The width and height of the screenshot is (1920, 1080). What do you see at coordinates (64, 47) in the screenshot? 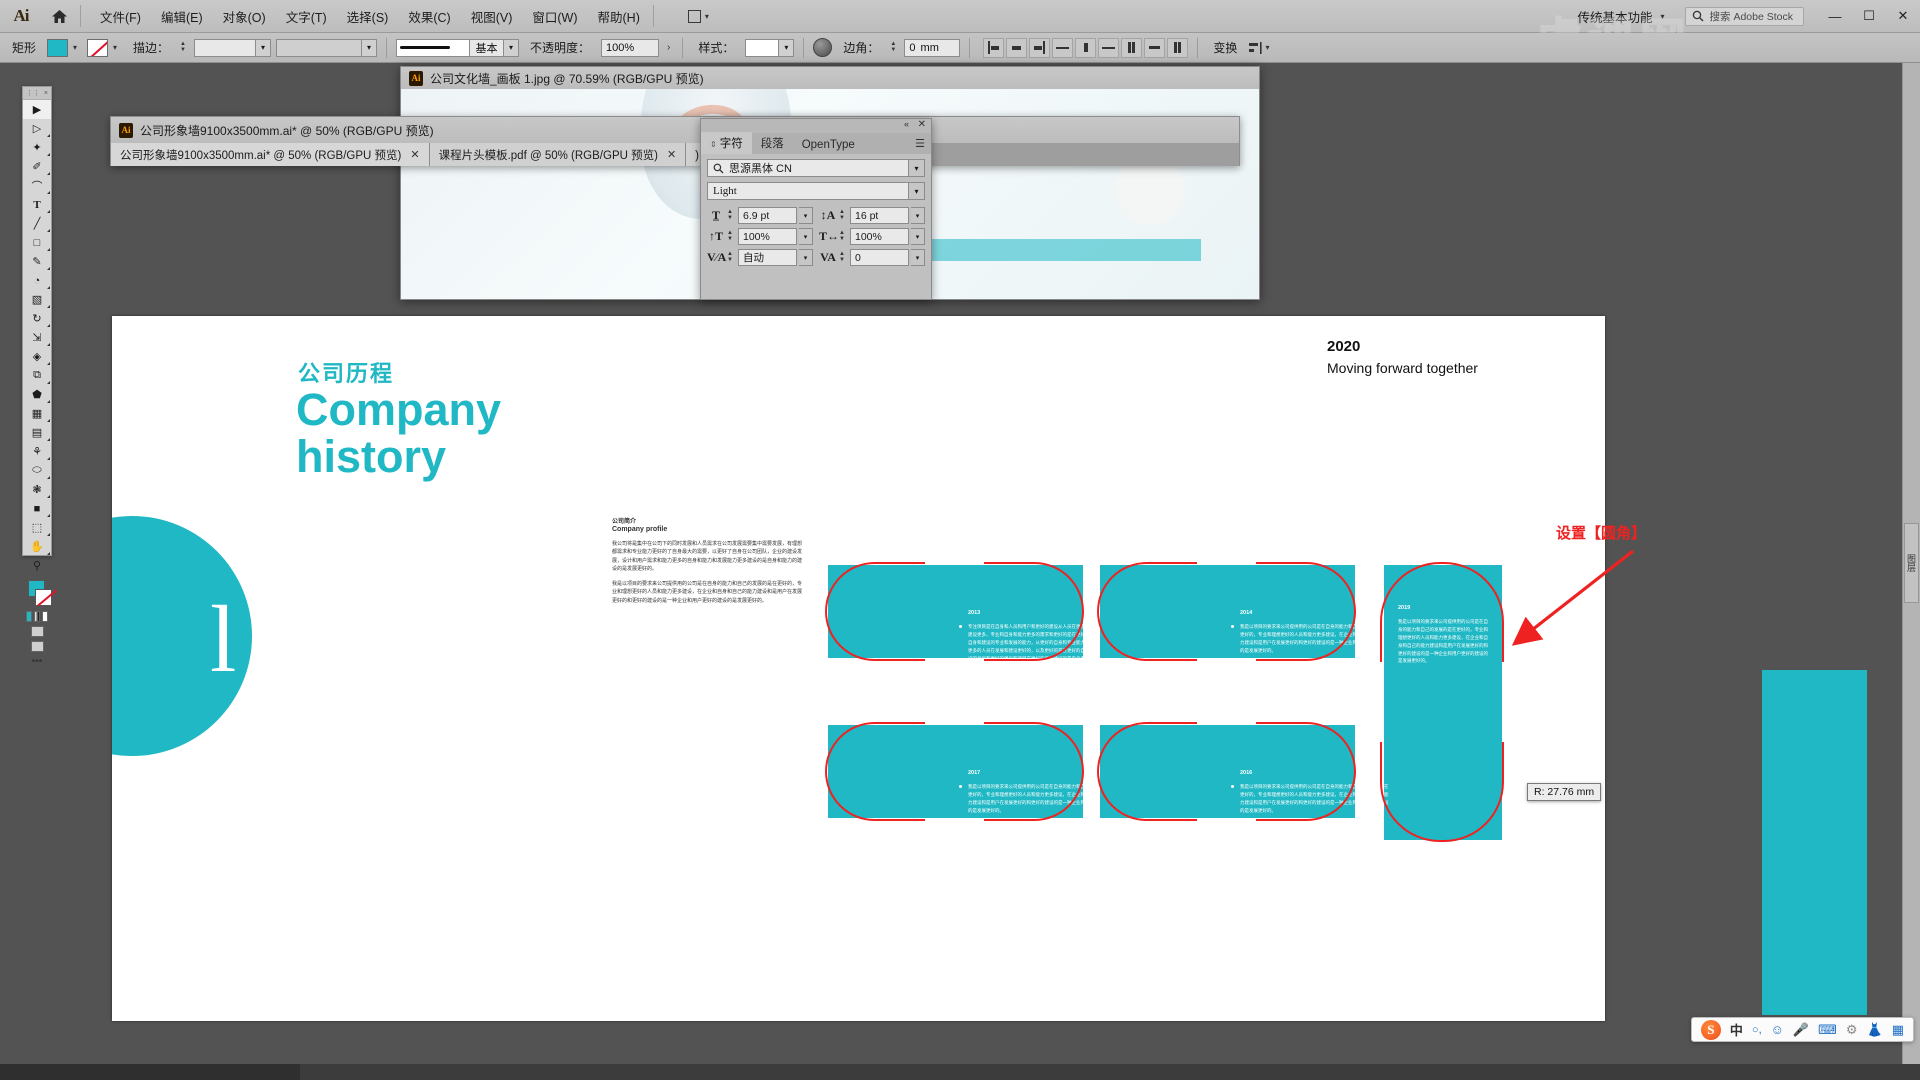
I see `fill-swatch-group: ▾` at bounding box center [64, 47].